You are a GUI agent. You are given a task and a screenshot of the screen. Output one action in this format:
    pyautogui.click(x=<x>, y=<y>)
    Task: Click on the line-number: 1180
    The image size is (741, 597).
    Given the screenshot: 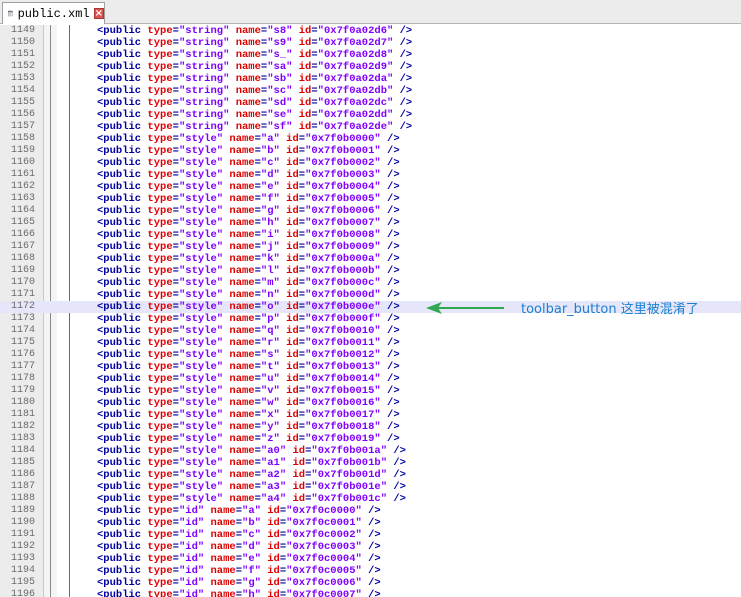 What is the action you would take?
    pyautogui.click(x=22, y=402)
    